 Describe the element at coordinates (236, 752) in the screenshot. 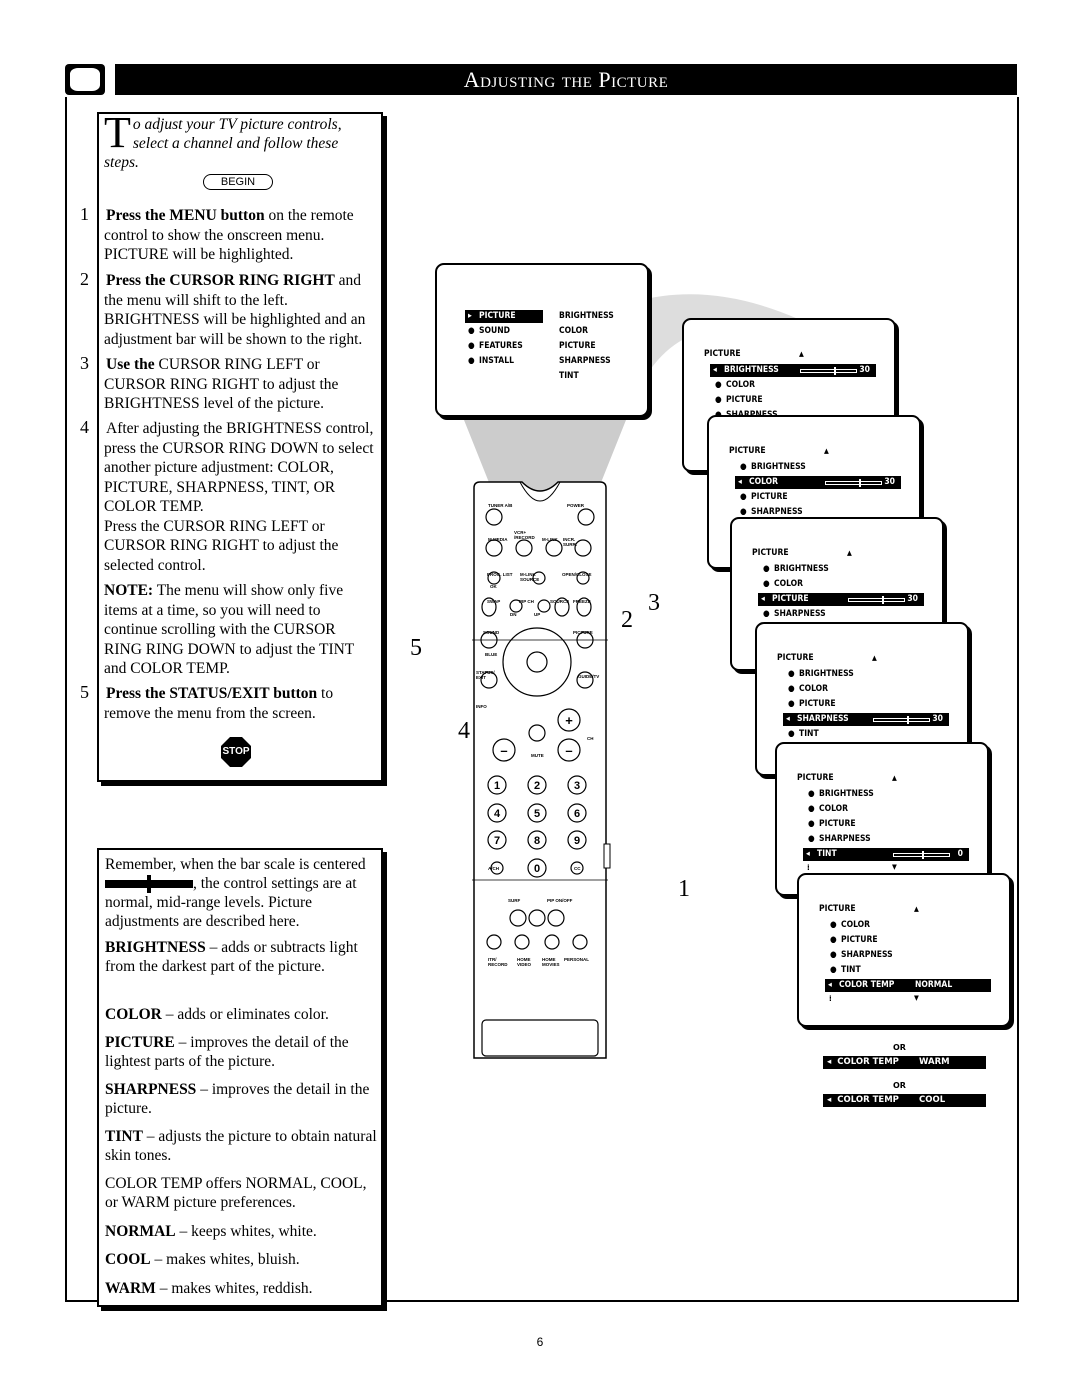

I see `stop-sign-icon: STOP` at that location.